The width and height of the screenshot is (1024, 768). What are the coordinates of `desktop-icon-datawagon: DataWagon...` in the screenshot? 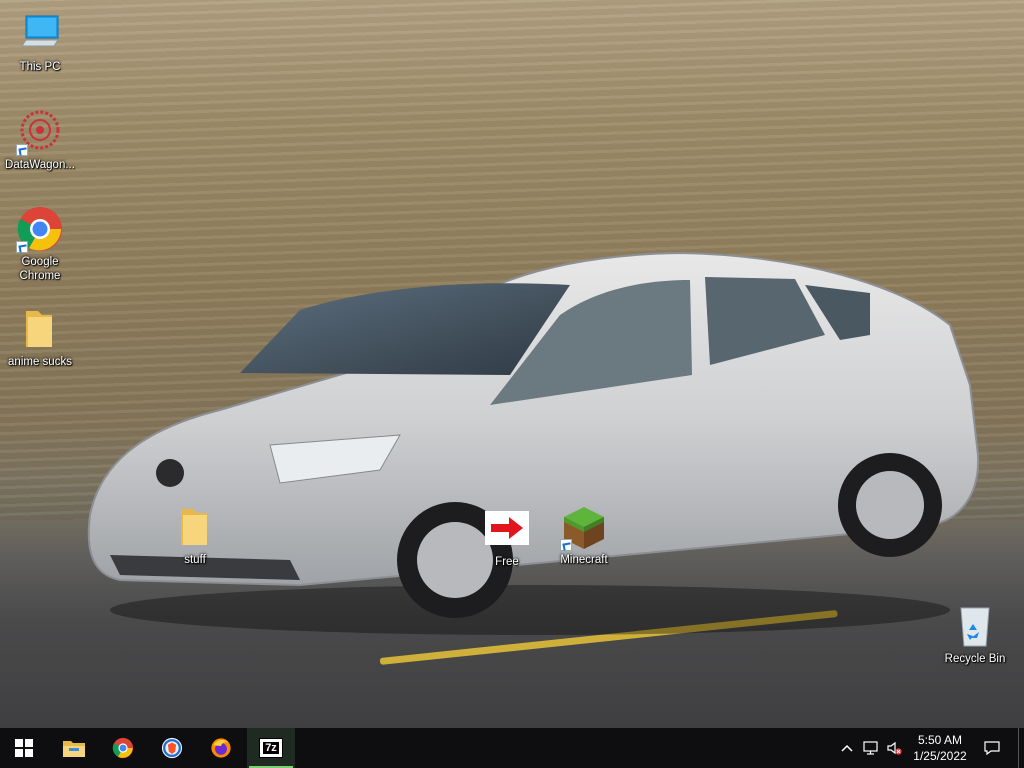 It's located at (40, 140).